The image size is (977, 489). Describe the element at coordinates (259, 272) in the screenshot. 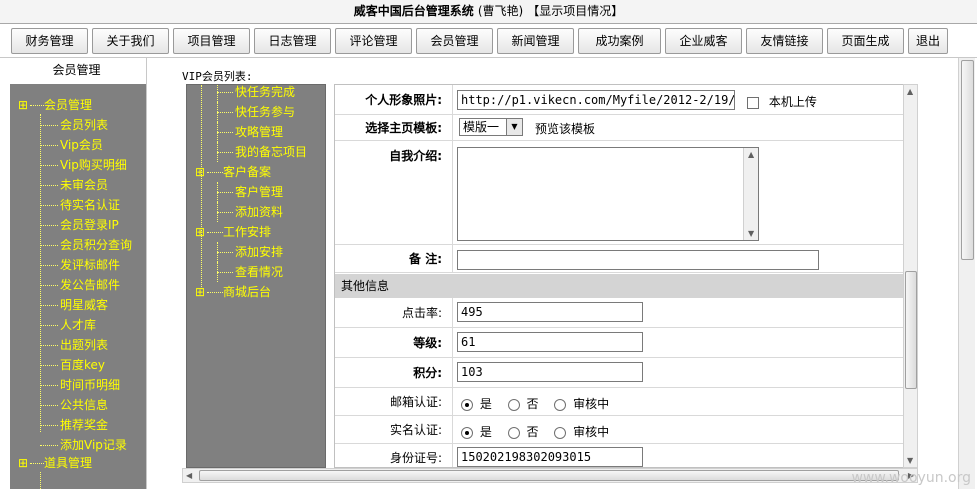

I see `middle-tree-item: 查看情况` at that location.